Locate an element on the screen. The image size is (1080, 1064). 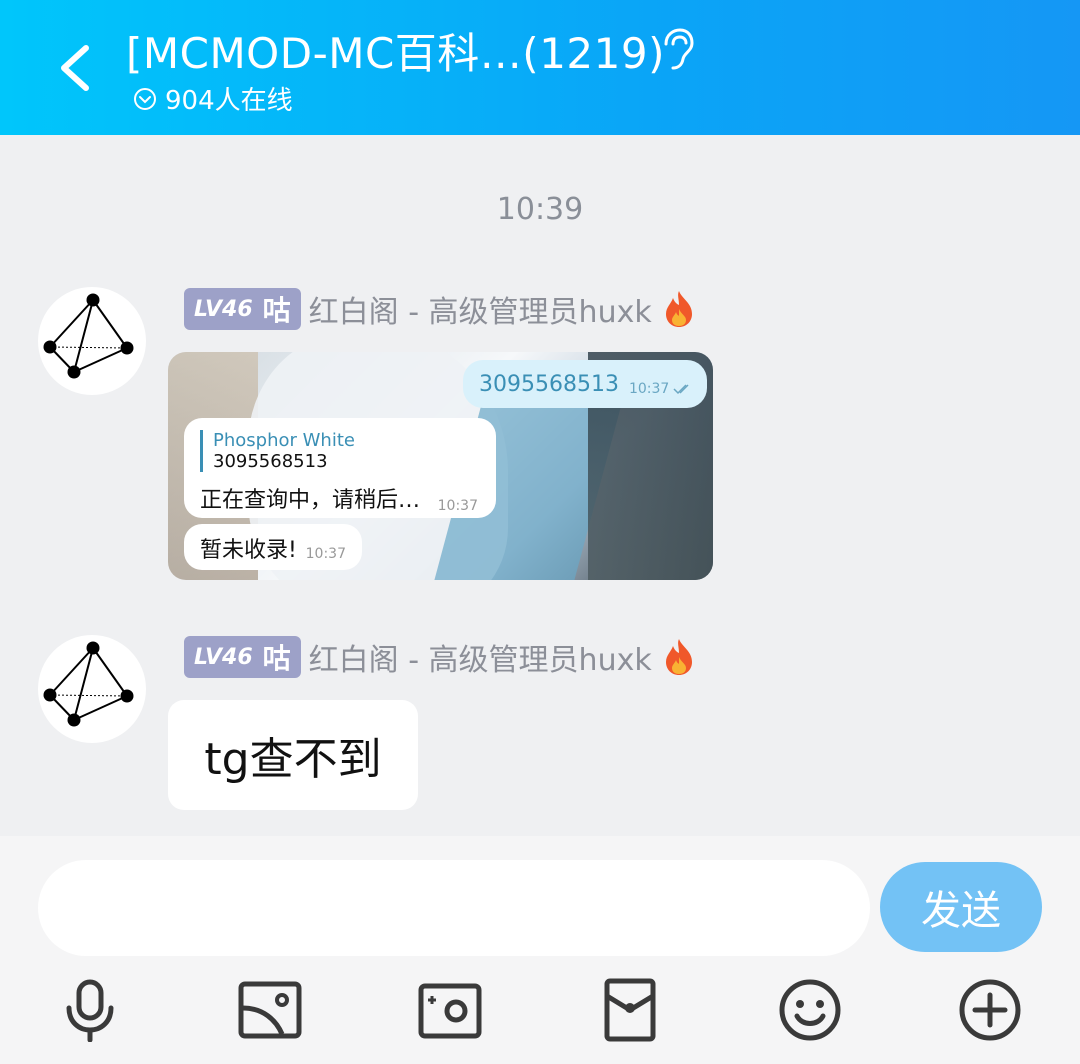
group-title: [MCMOD-MC百科…(1219) is located at coordinates (395, 50).